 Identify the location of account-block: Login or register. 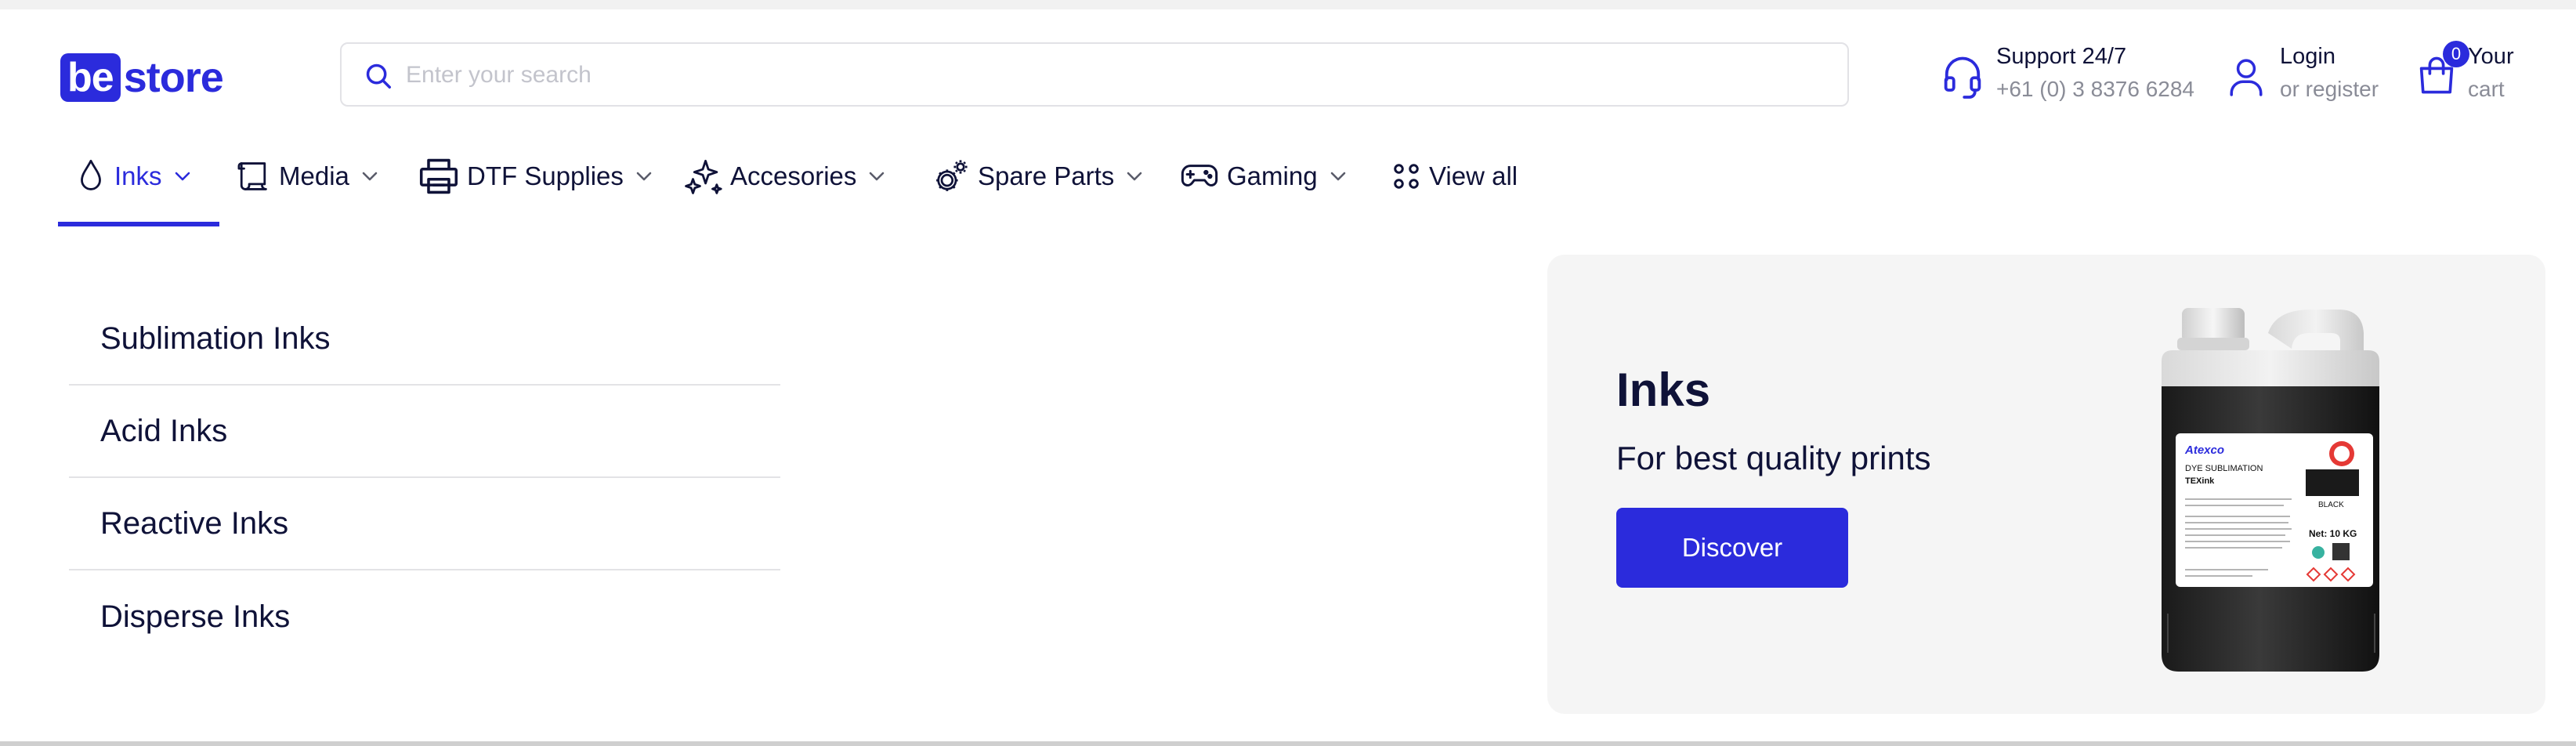
(2303, 74).